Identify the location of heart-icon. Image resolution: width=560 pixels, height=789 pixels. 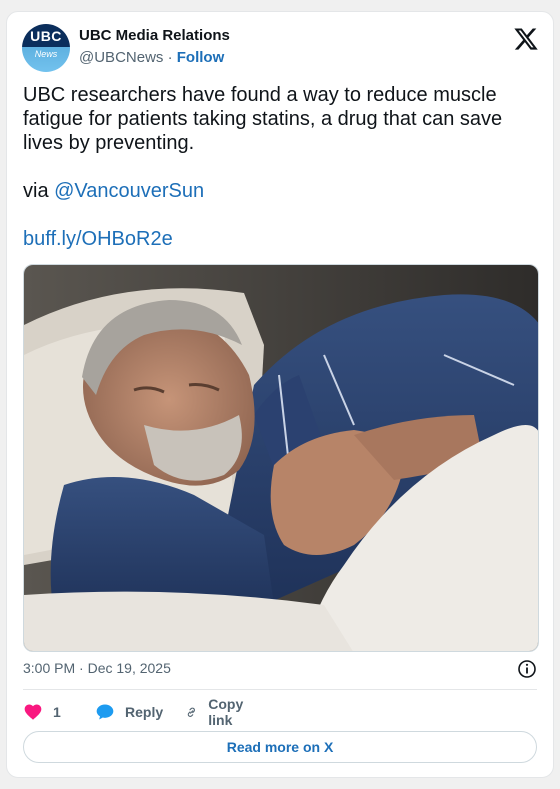
(33, 712).